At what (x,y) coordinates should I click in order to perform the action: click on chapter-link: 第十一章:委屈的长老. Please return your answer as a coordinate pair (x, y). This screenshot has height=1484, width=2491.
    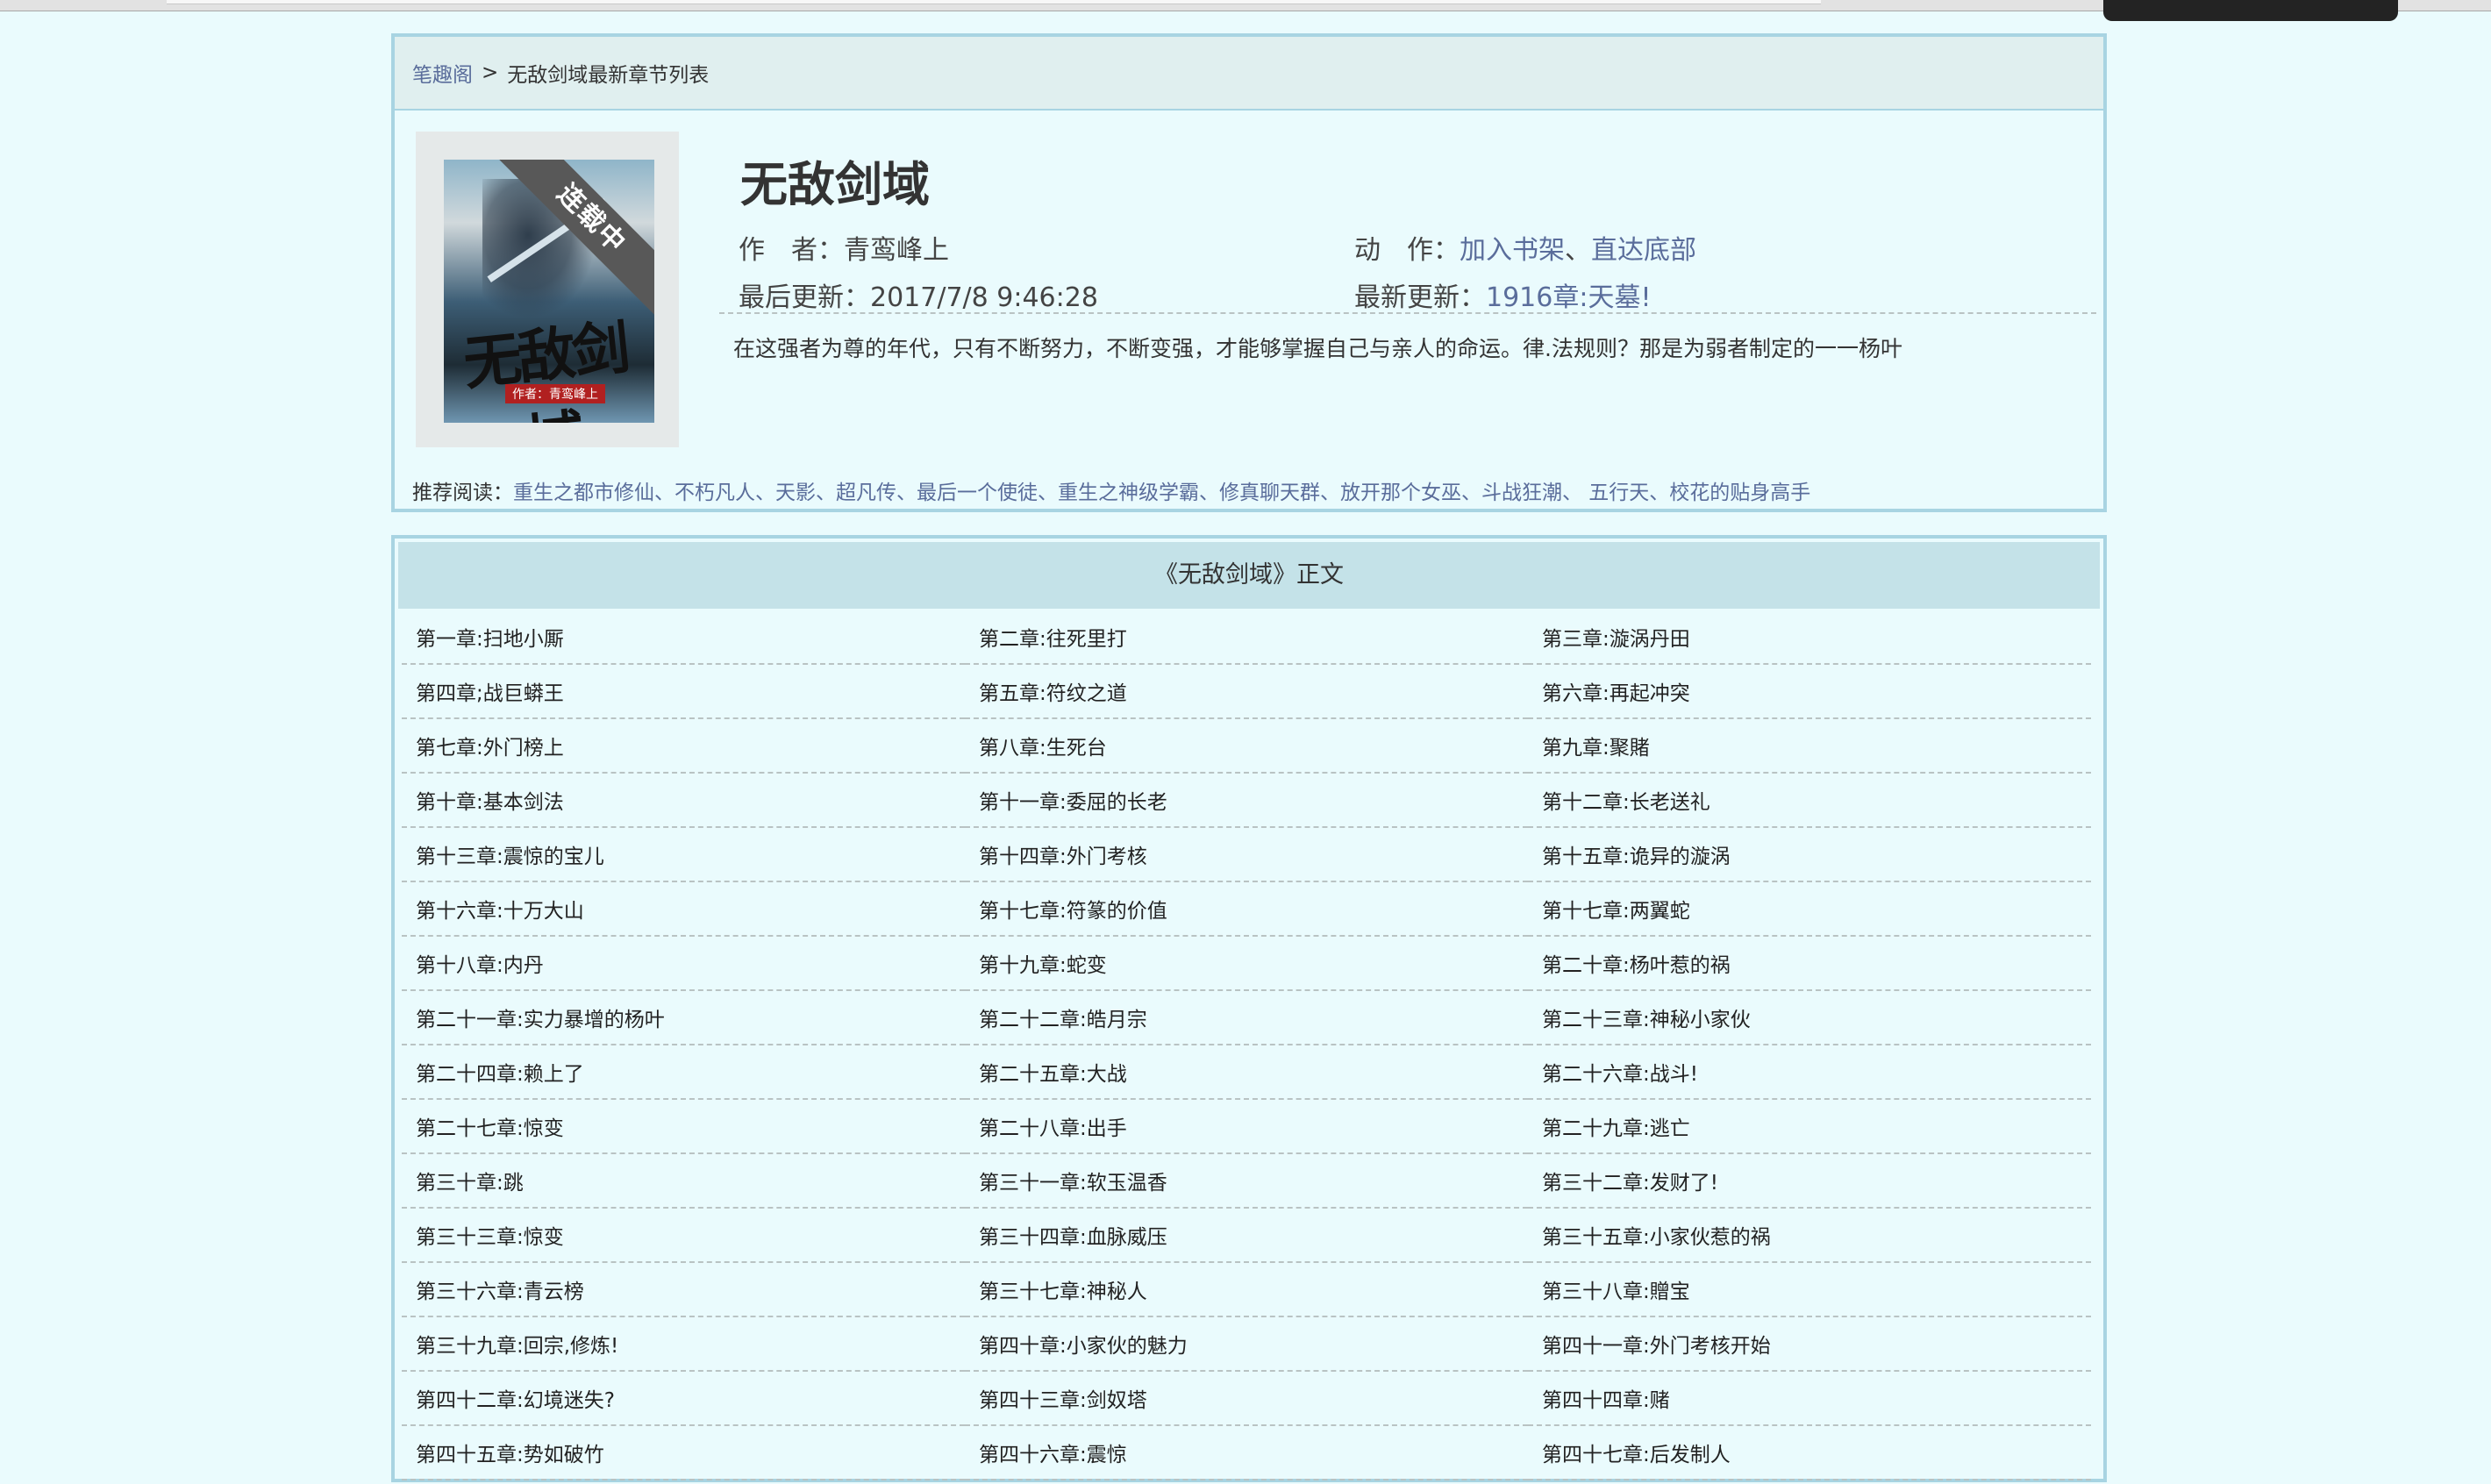
    Looking at the image, I should click on (1246, 801).